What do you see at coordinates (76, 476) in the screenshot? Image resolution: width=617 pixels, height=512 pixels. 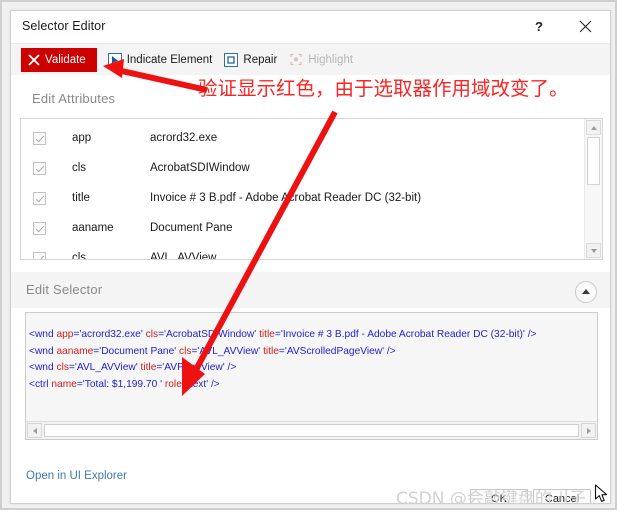 I see `open-in-ui-explorer-link: Open in UI Explorer` at bounding box center [76, 476].